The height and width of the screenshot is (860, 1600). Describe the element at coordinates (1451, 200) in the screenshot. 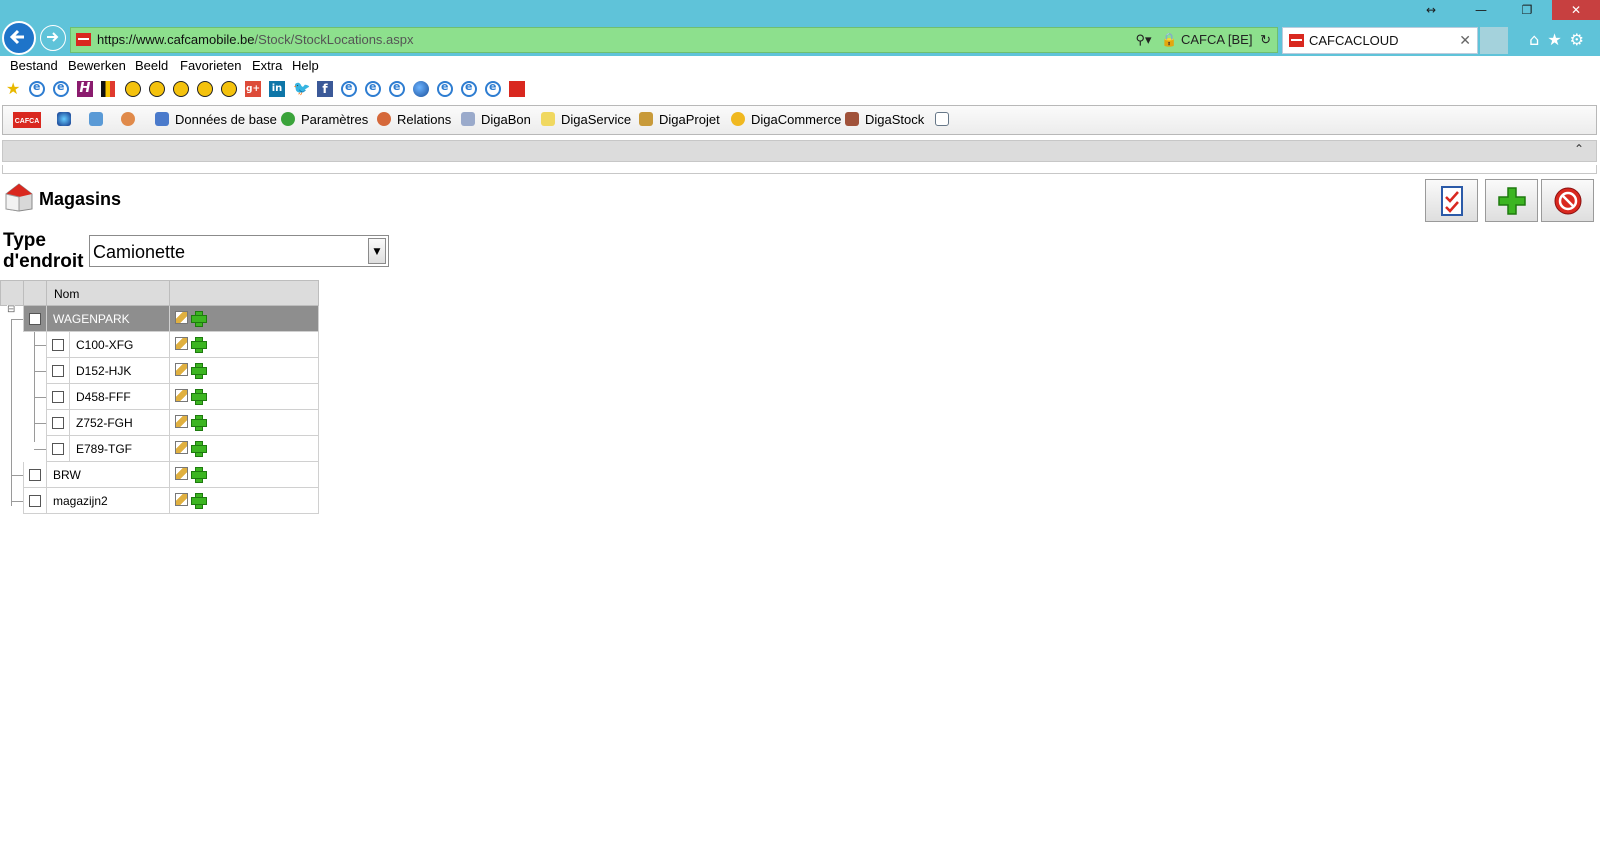

I see `validate-button` at that location.